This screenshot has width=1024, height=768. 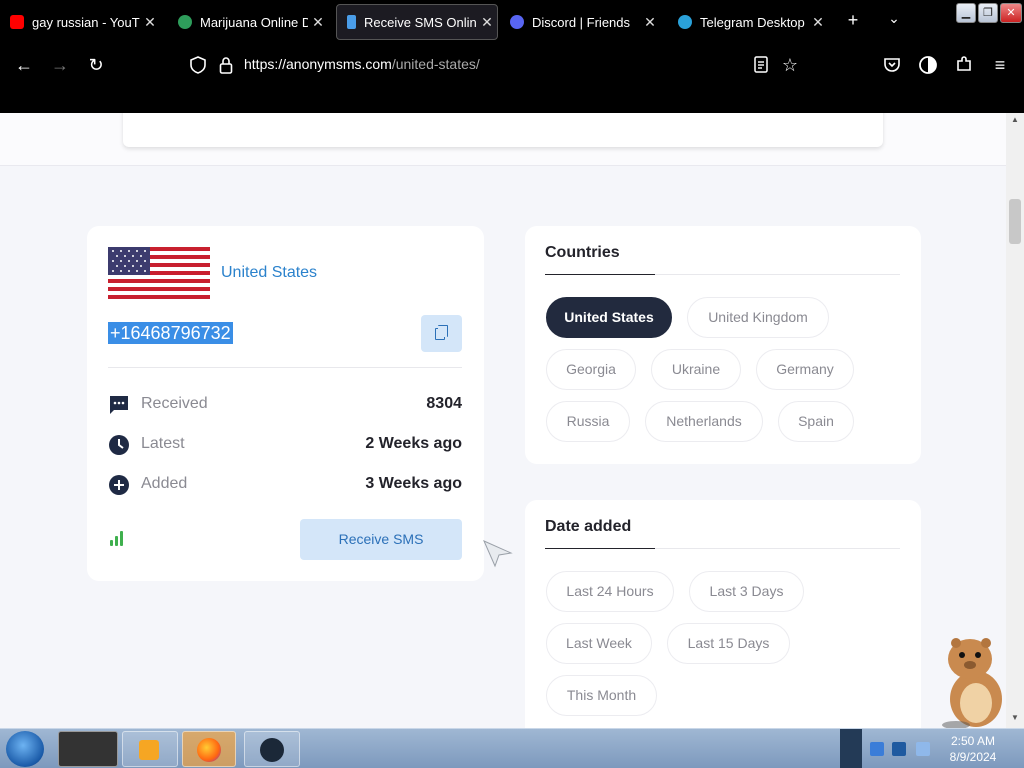 I want to click on country-chip-spain: Spain, so click(x=816, y=421).